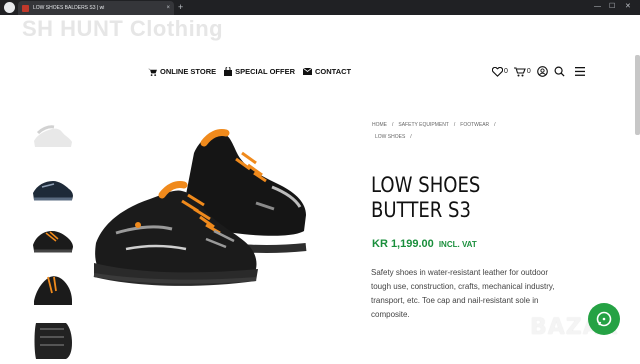 The height and width of the screenshot is (364, 640). I want to click on price-amount: KR 1,199.00, so click(403, 244).